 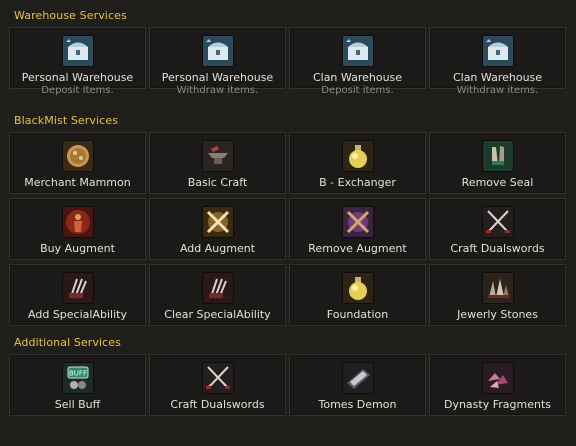 I want to click on service-label: Add SpecialAbility, so click(x=77, y=314).